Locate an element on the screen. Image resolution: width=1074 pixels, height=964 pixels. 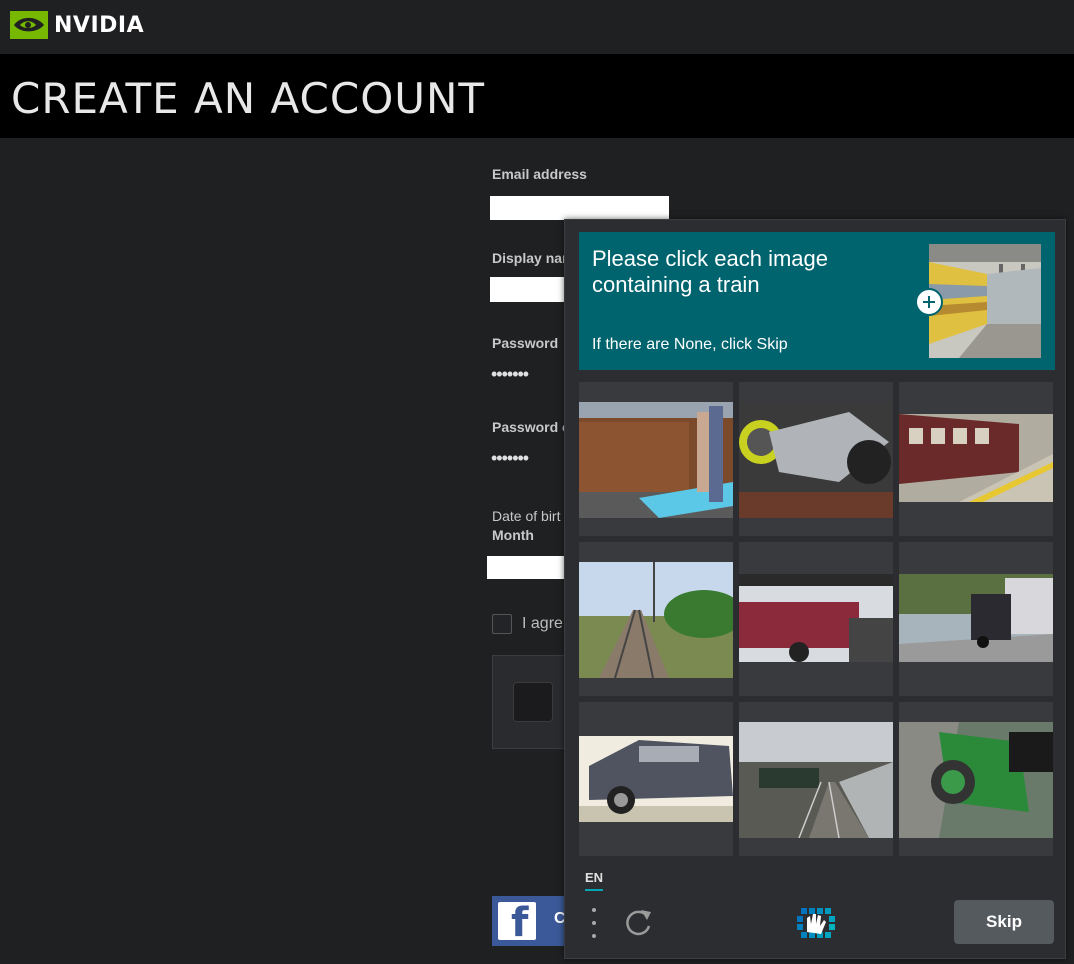
facebook-login-button: f C is located at coordinates (532, 921).